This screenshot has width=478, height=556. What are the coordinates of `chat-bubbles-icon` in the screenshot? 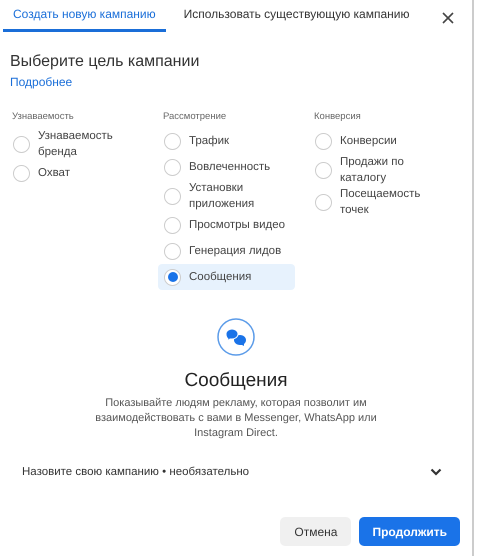 It's located at (236, 337).